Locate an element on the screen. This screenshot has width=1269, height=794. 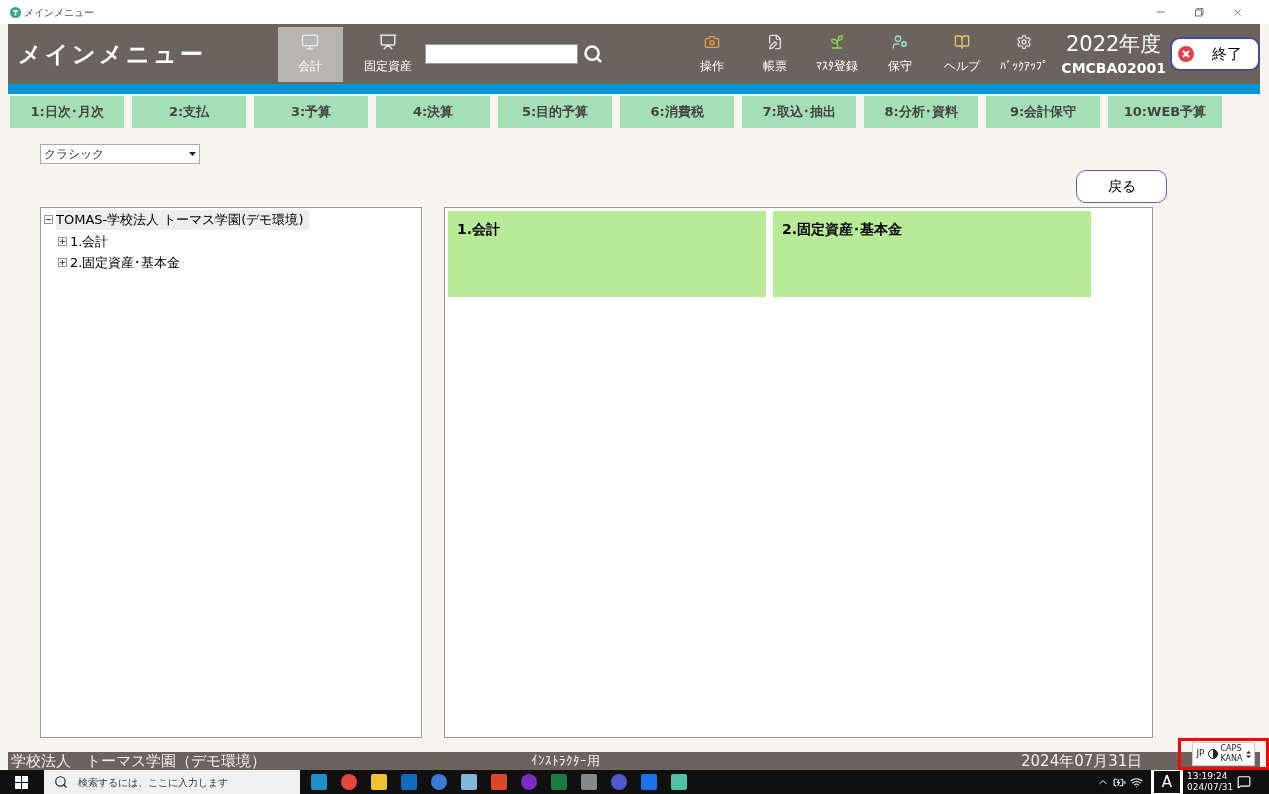
close-circle-icon is located at coordinates (1185, 54).